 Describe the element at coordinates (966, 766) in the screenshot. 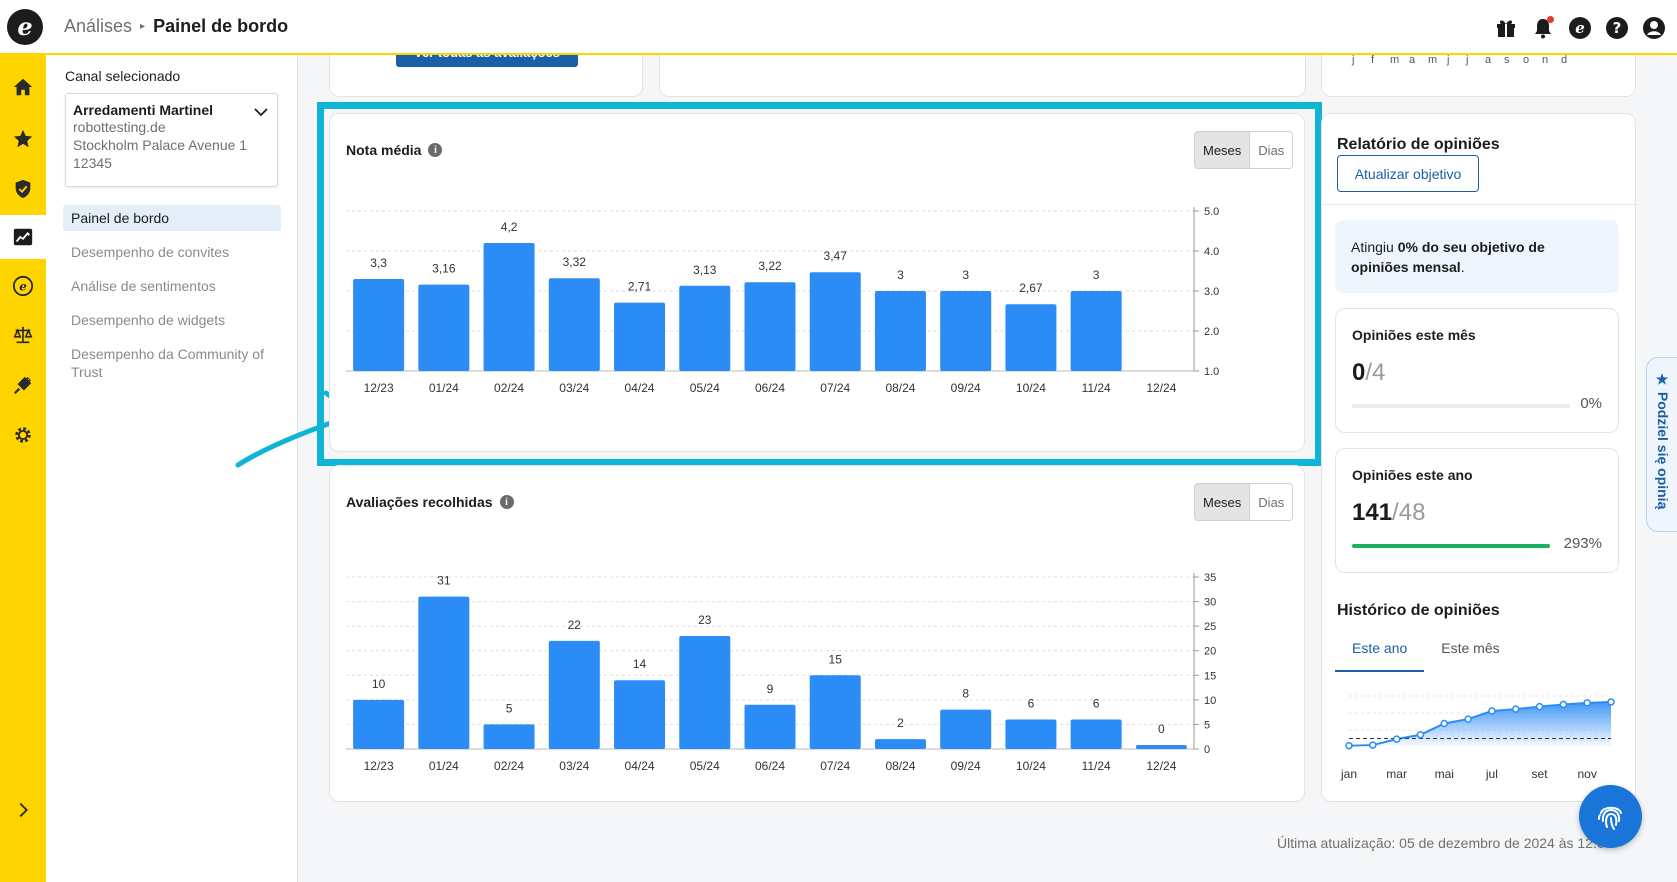

I see `x-tick-label: 09/24` at that location.